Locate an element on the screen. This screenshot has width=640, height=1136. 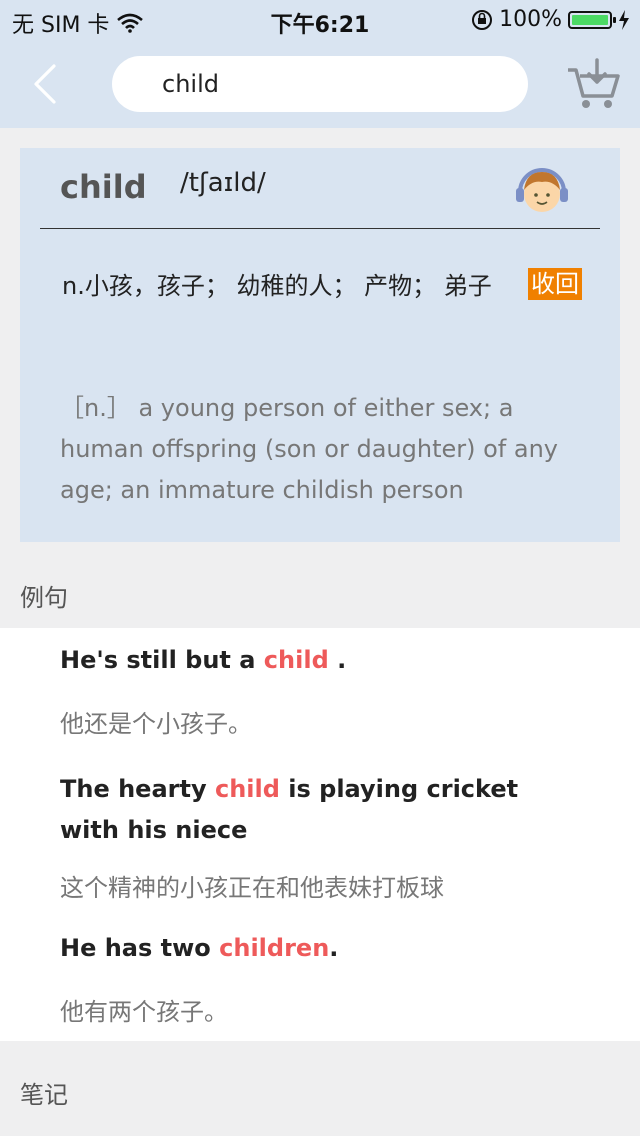
orientation-lock-icon is located at coordinates (482, 19).